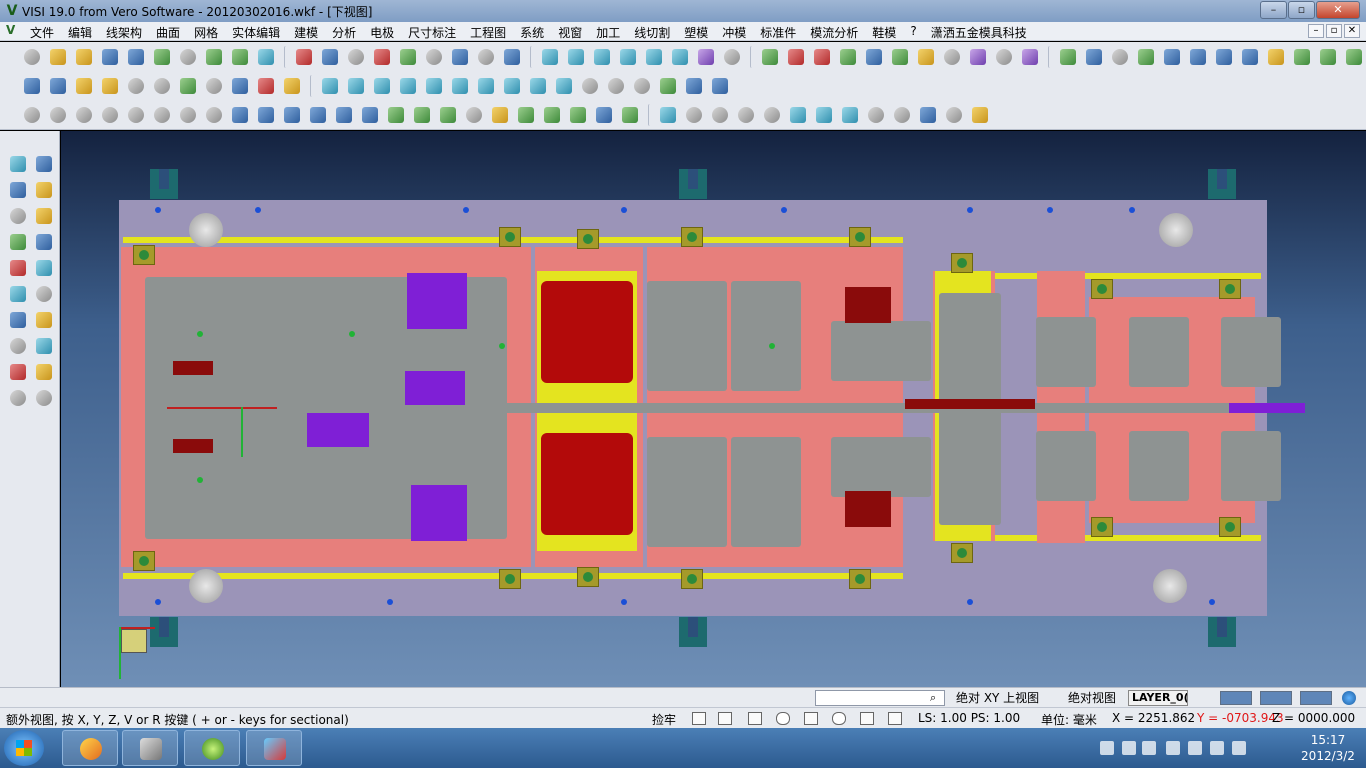  What do you see at coordinates (44, 268) in the screenshot?
I see `plane-view-icon` at bounding box center [44, 268].